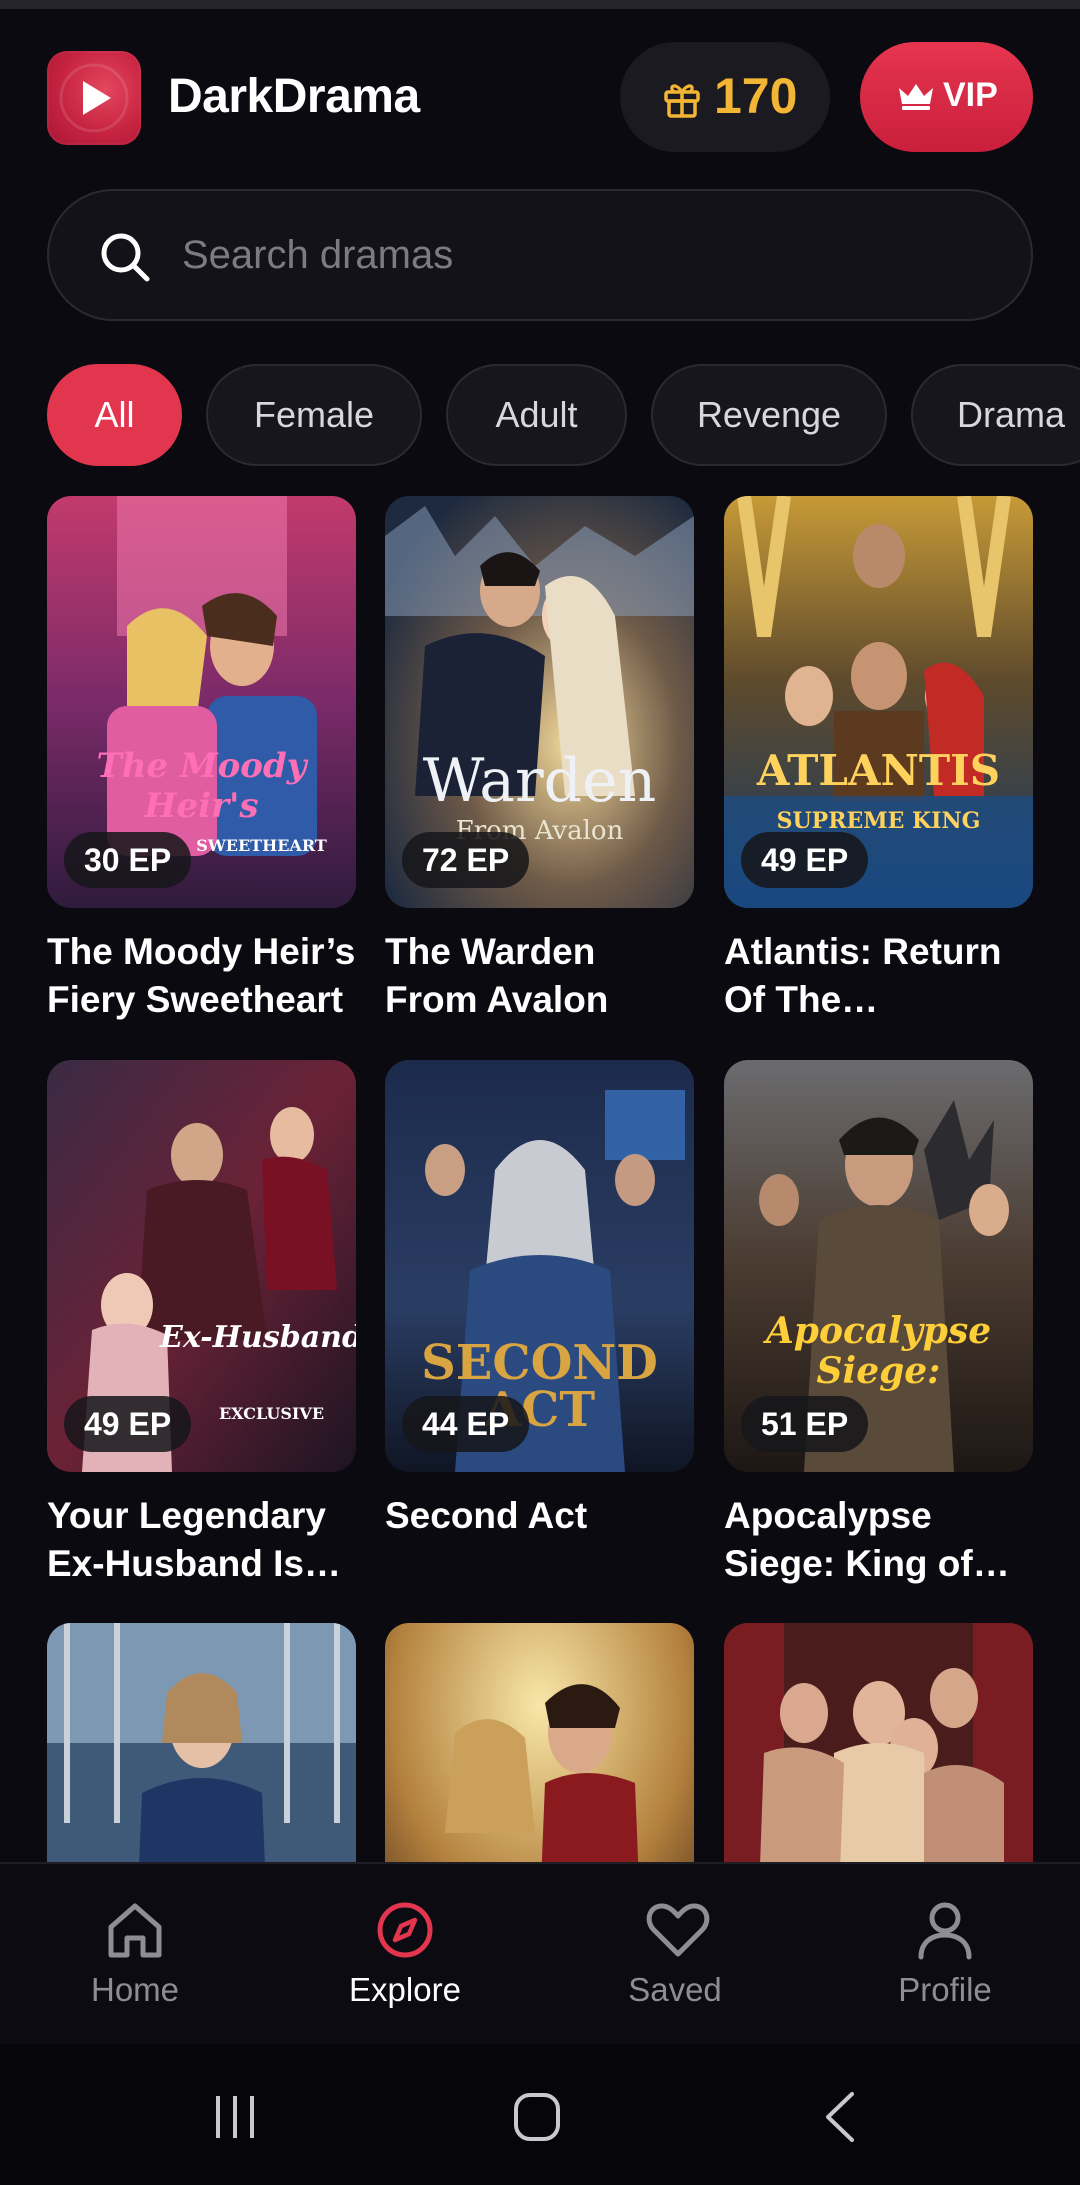  What do you see at coordinates (235, 2117) in the screenshot?
I see `recent-apps-icon` at bounding box center [235, 2117].